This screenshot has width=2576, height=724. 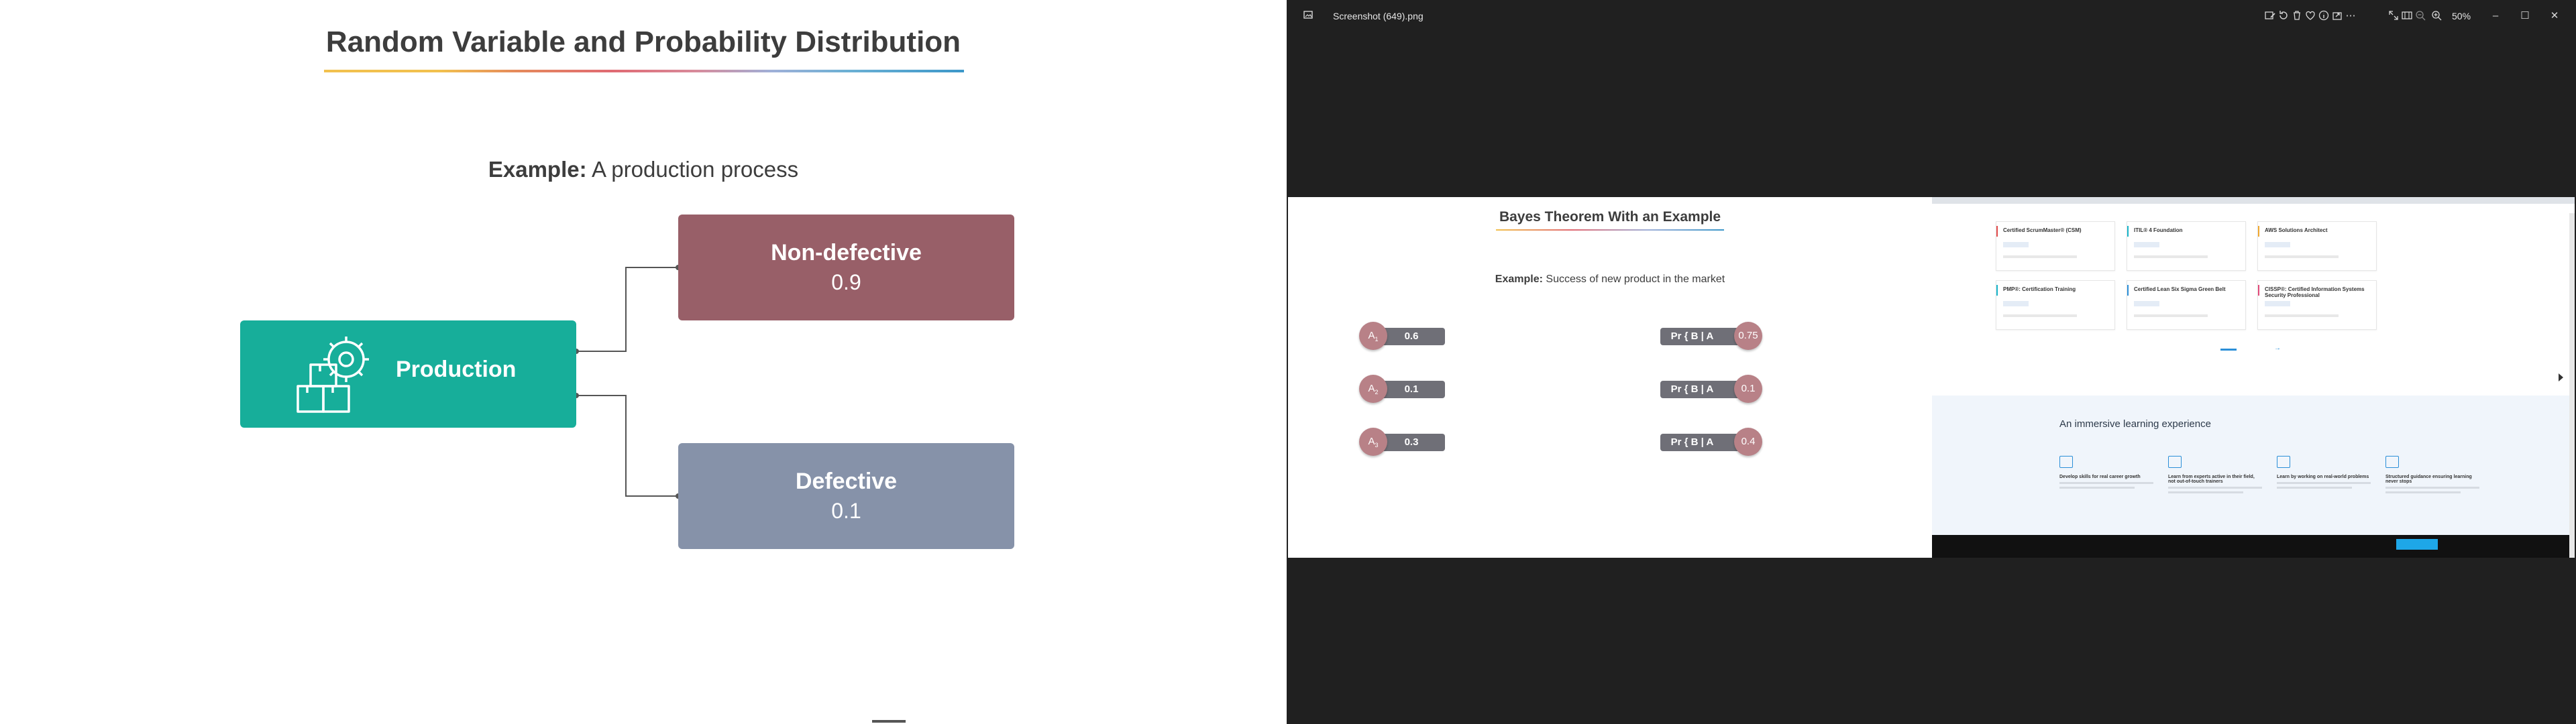 What do you see at coordinates (2158, 230) in the screenshot?
I see `course-title: ITIL® 4 Foundation` at bounding box center [2158, 230].